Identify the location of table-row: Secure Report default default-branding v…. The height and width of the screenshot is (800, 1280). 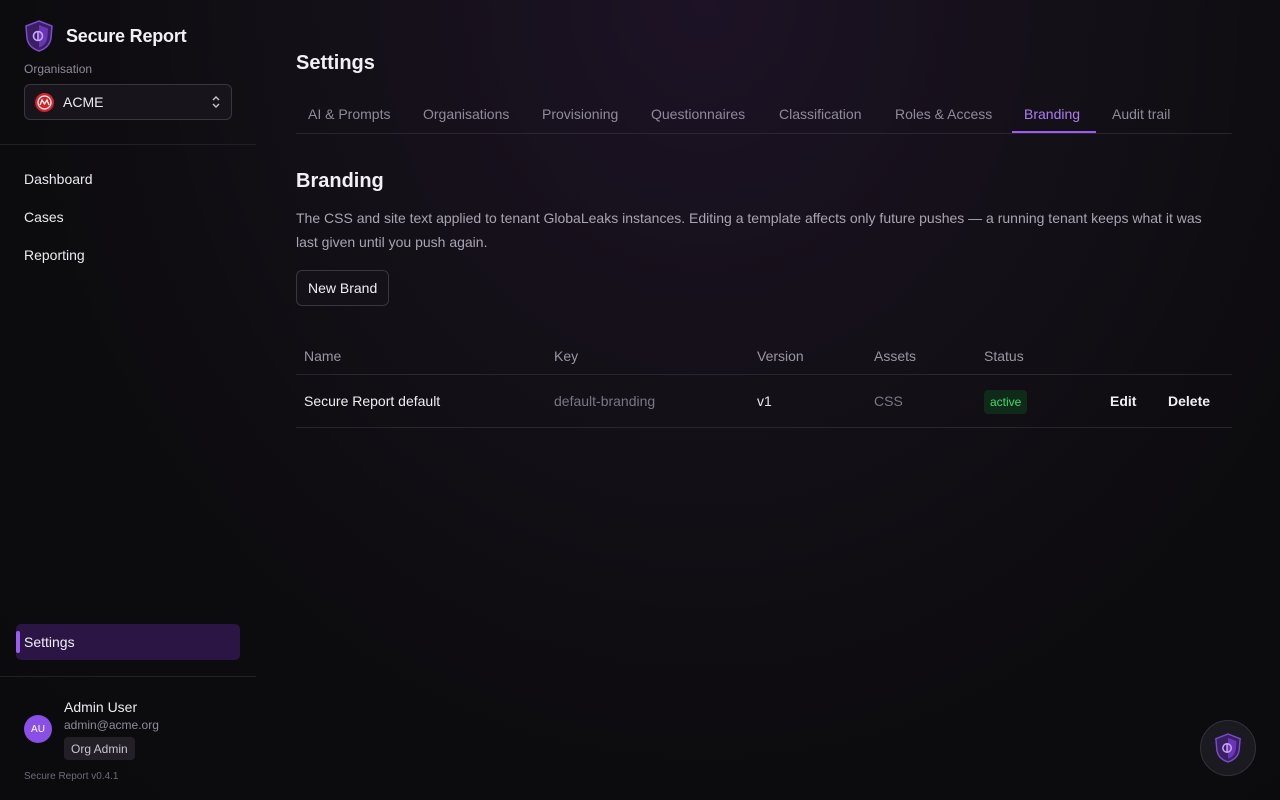
(764, 401).